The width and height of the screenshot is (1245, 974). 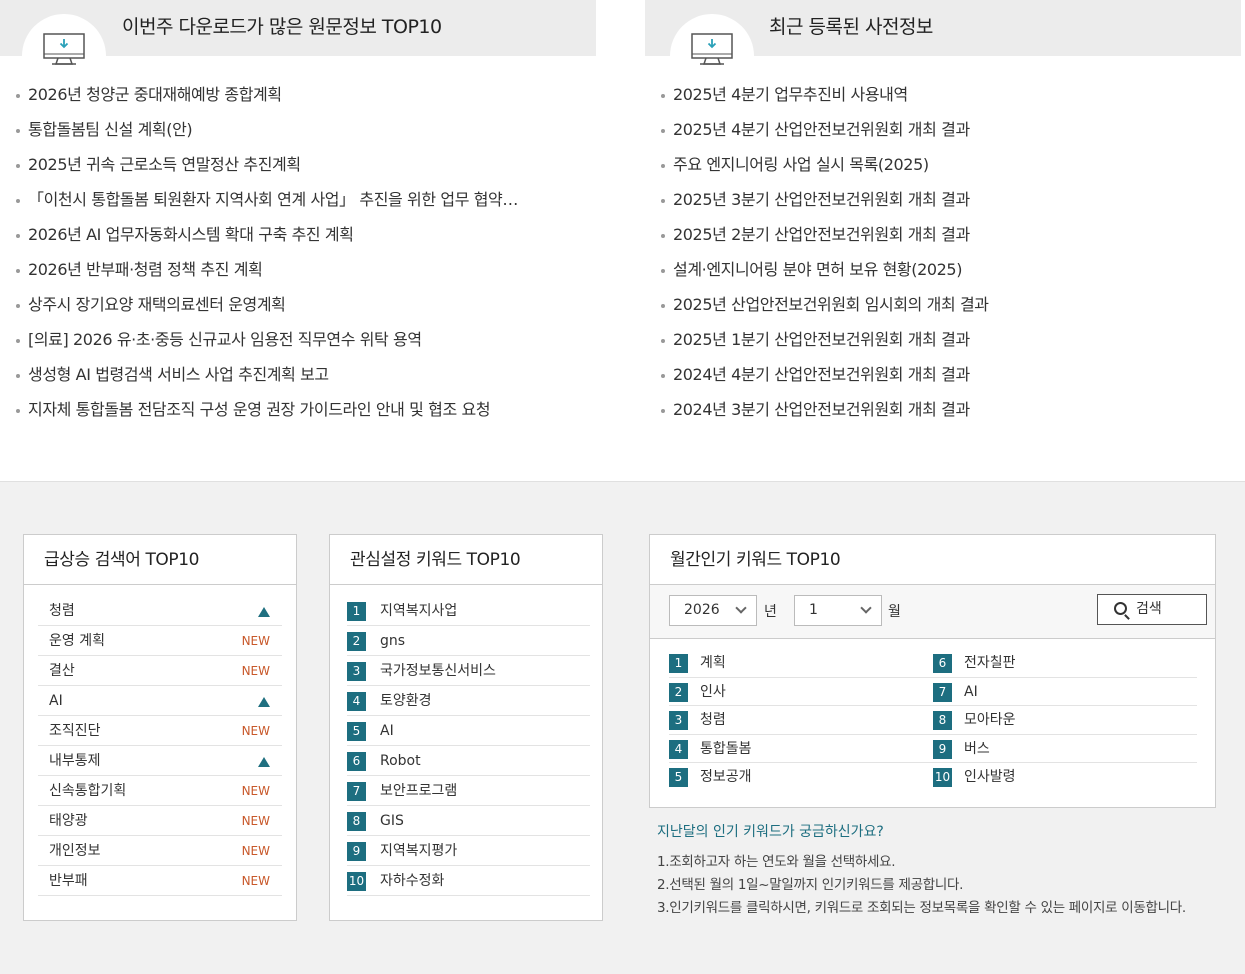 What do you see at coordinates (801, 663) in the screenshot?
I see `keyword-item: 1 계획` at bounding box center [801, 663].